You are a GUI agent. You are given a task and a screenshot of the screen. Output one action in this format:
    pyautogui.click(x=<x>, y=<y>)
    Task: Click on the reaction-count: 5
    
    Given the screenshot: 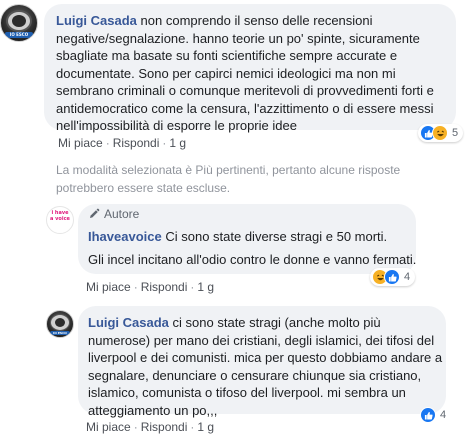 What is the action you would take?
    pyautogui.click(x=455, y=133)
    